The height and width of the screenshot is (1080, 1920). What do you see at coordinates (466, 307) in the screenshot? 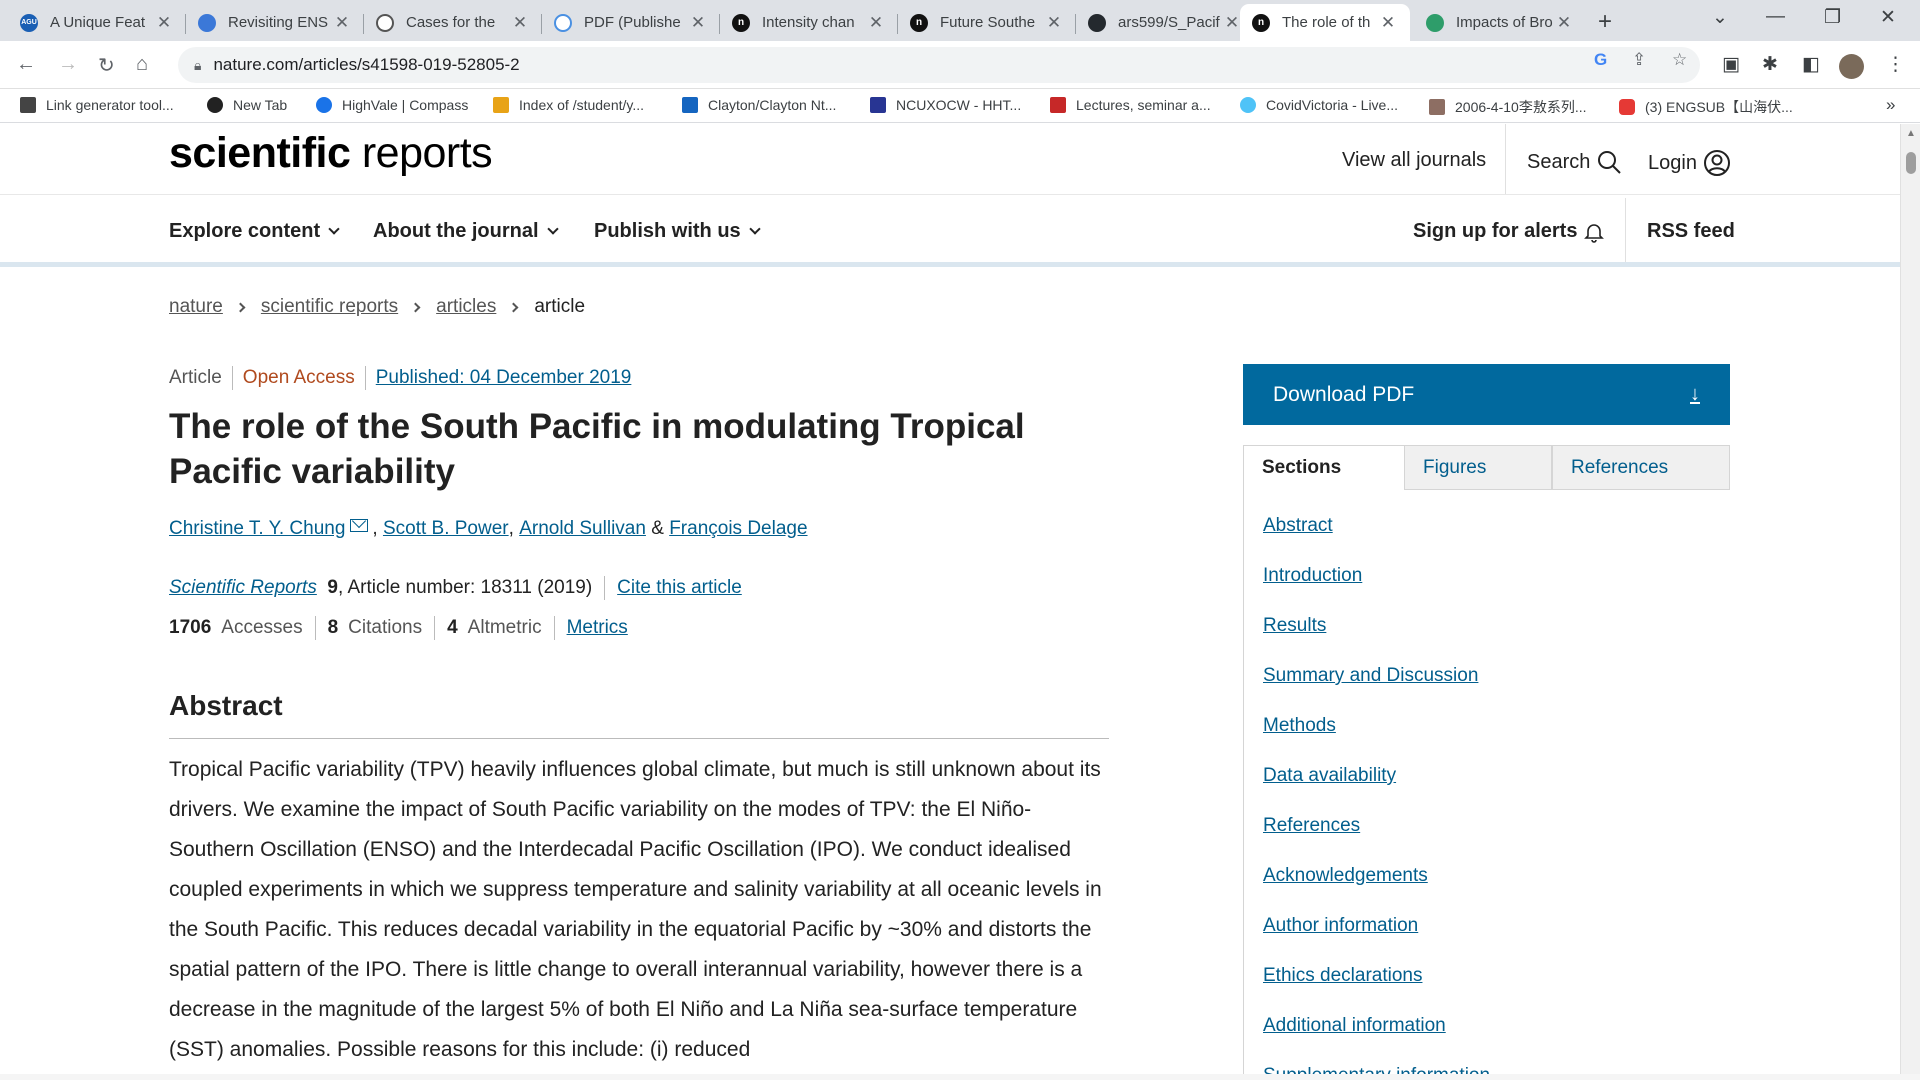
I see `breadcrumb-articles: articles` at bounding box center [466, 307].